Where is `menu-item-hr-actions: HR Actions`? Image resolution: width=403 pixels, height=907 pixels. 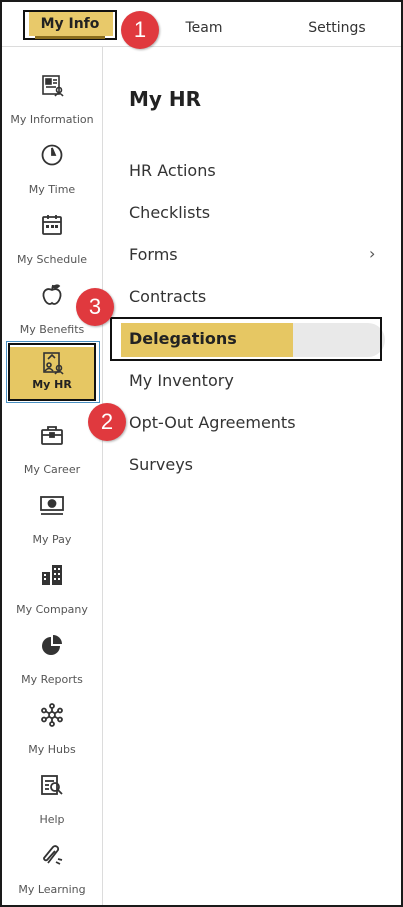 menu-item-hr-actions: HR Actions is located at coordinates (172, 170).